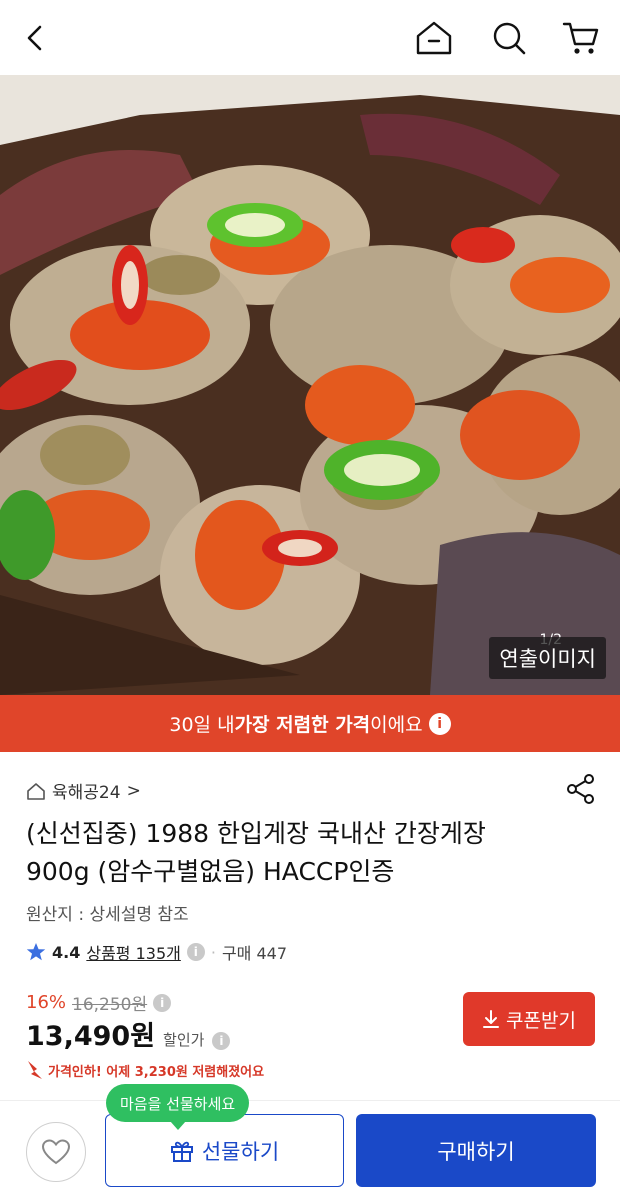 Image resolution: width=620 pixels, height=1200 pixels. I want to click on download-icon, so click(491, 1019).